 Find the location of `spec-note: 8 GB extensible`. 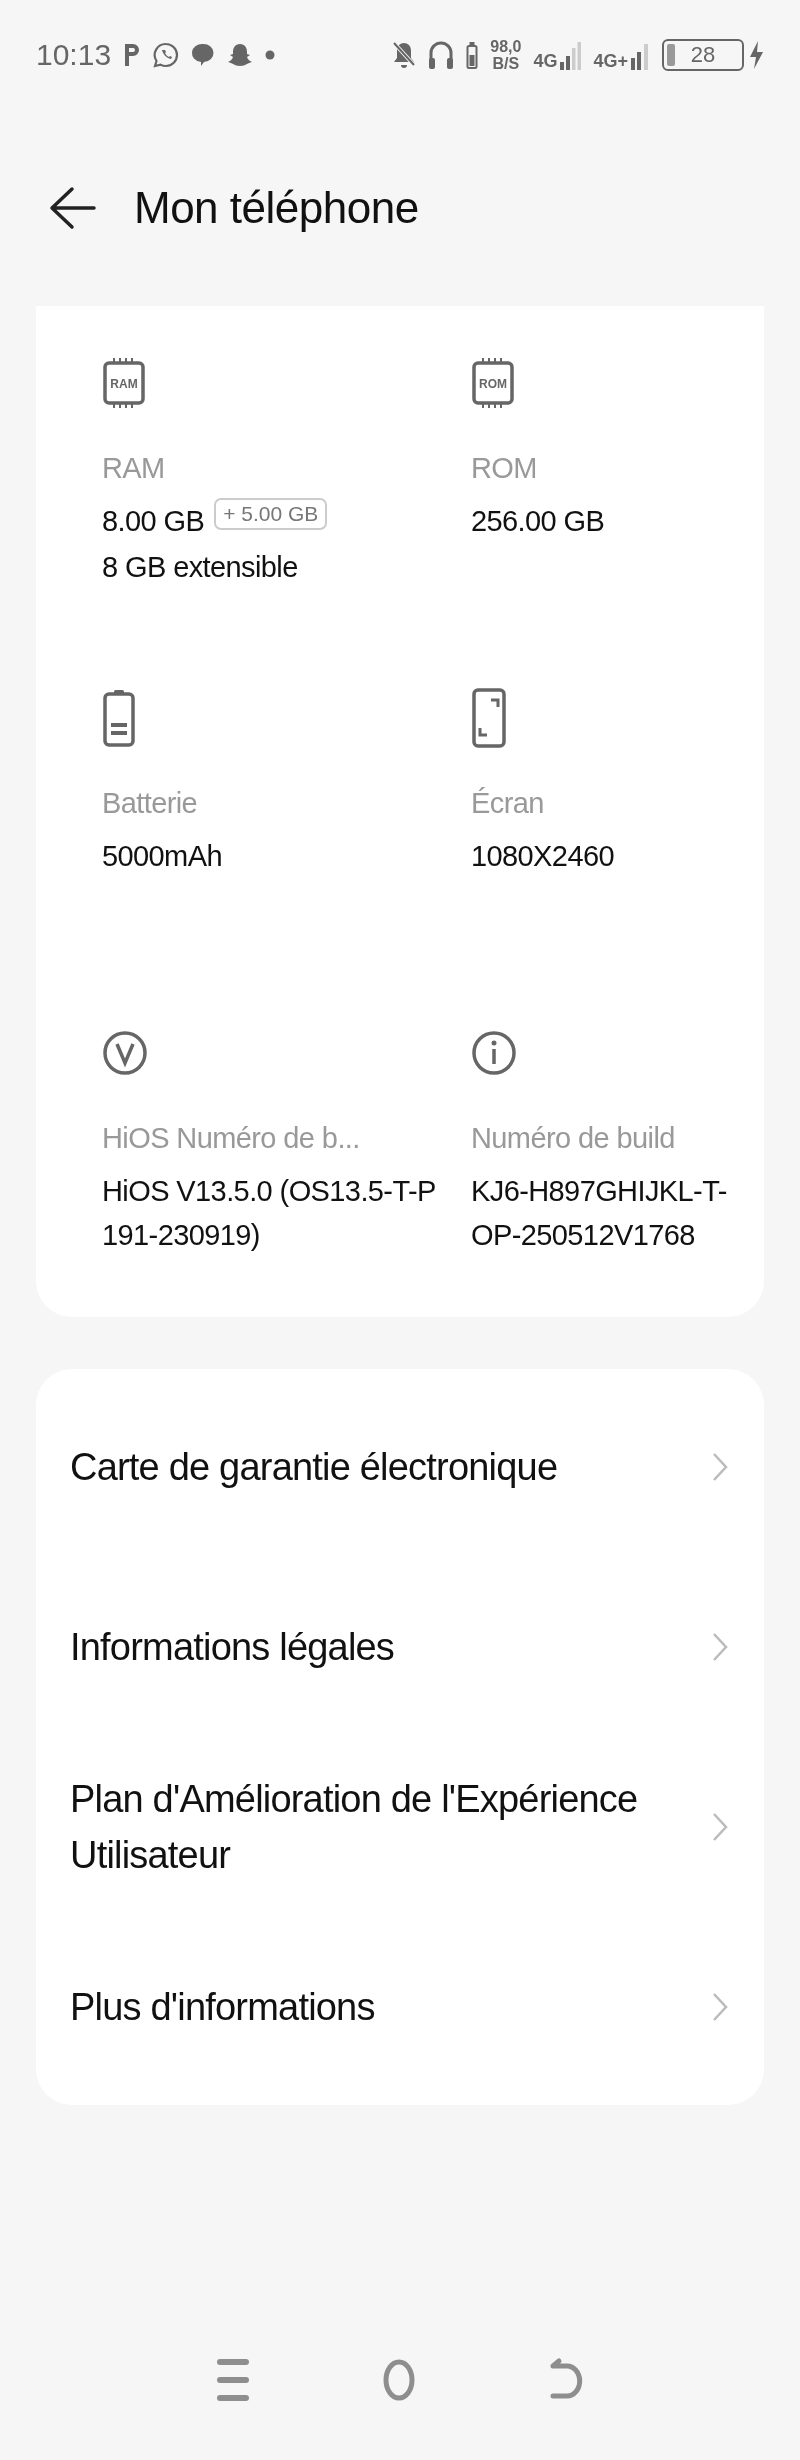

spec-note: 8 GB extensible is located at coordinates (200, 567).